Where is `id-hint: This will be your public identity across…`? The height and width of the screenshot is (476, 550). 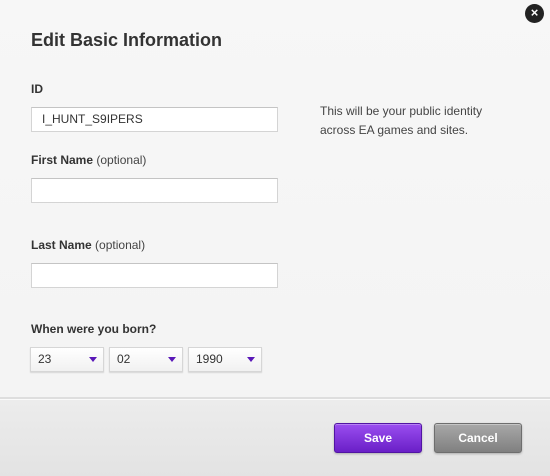
id-hint: This will be your public identity across… is located at coordinates (401, 120).